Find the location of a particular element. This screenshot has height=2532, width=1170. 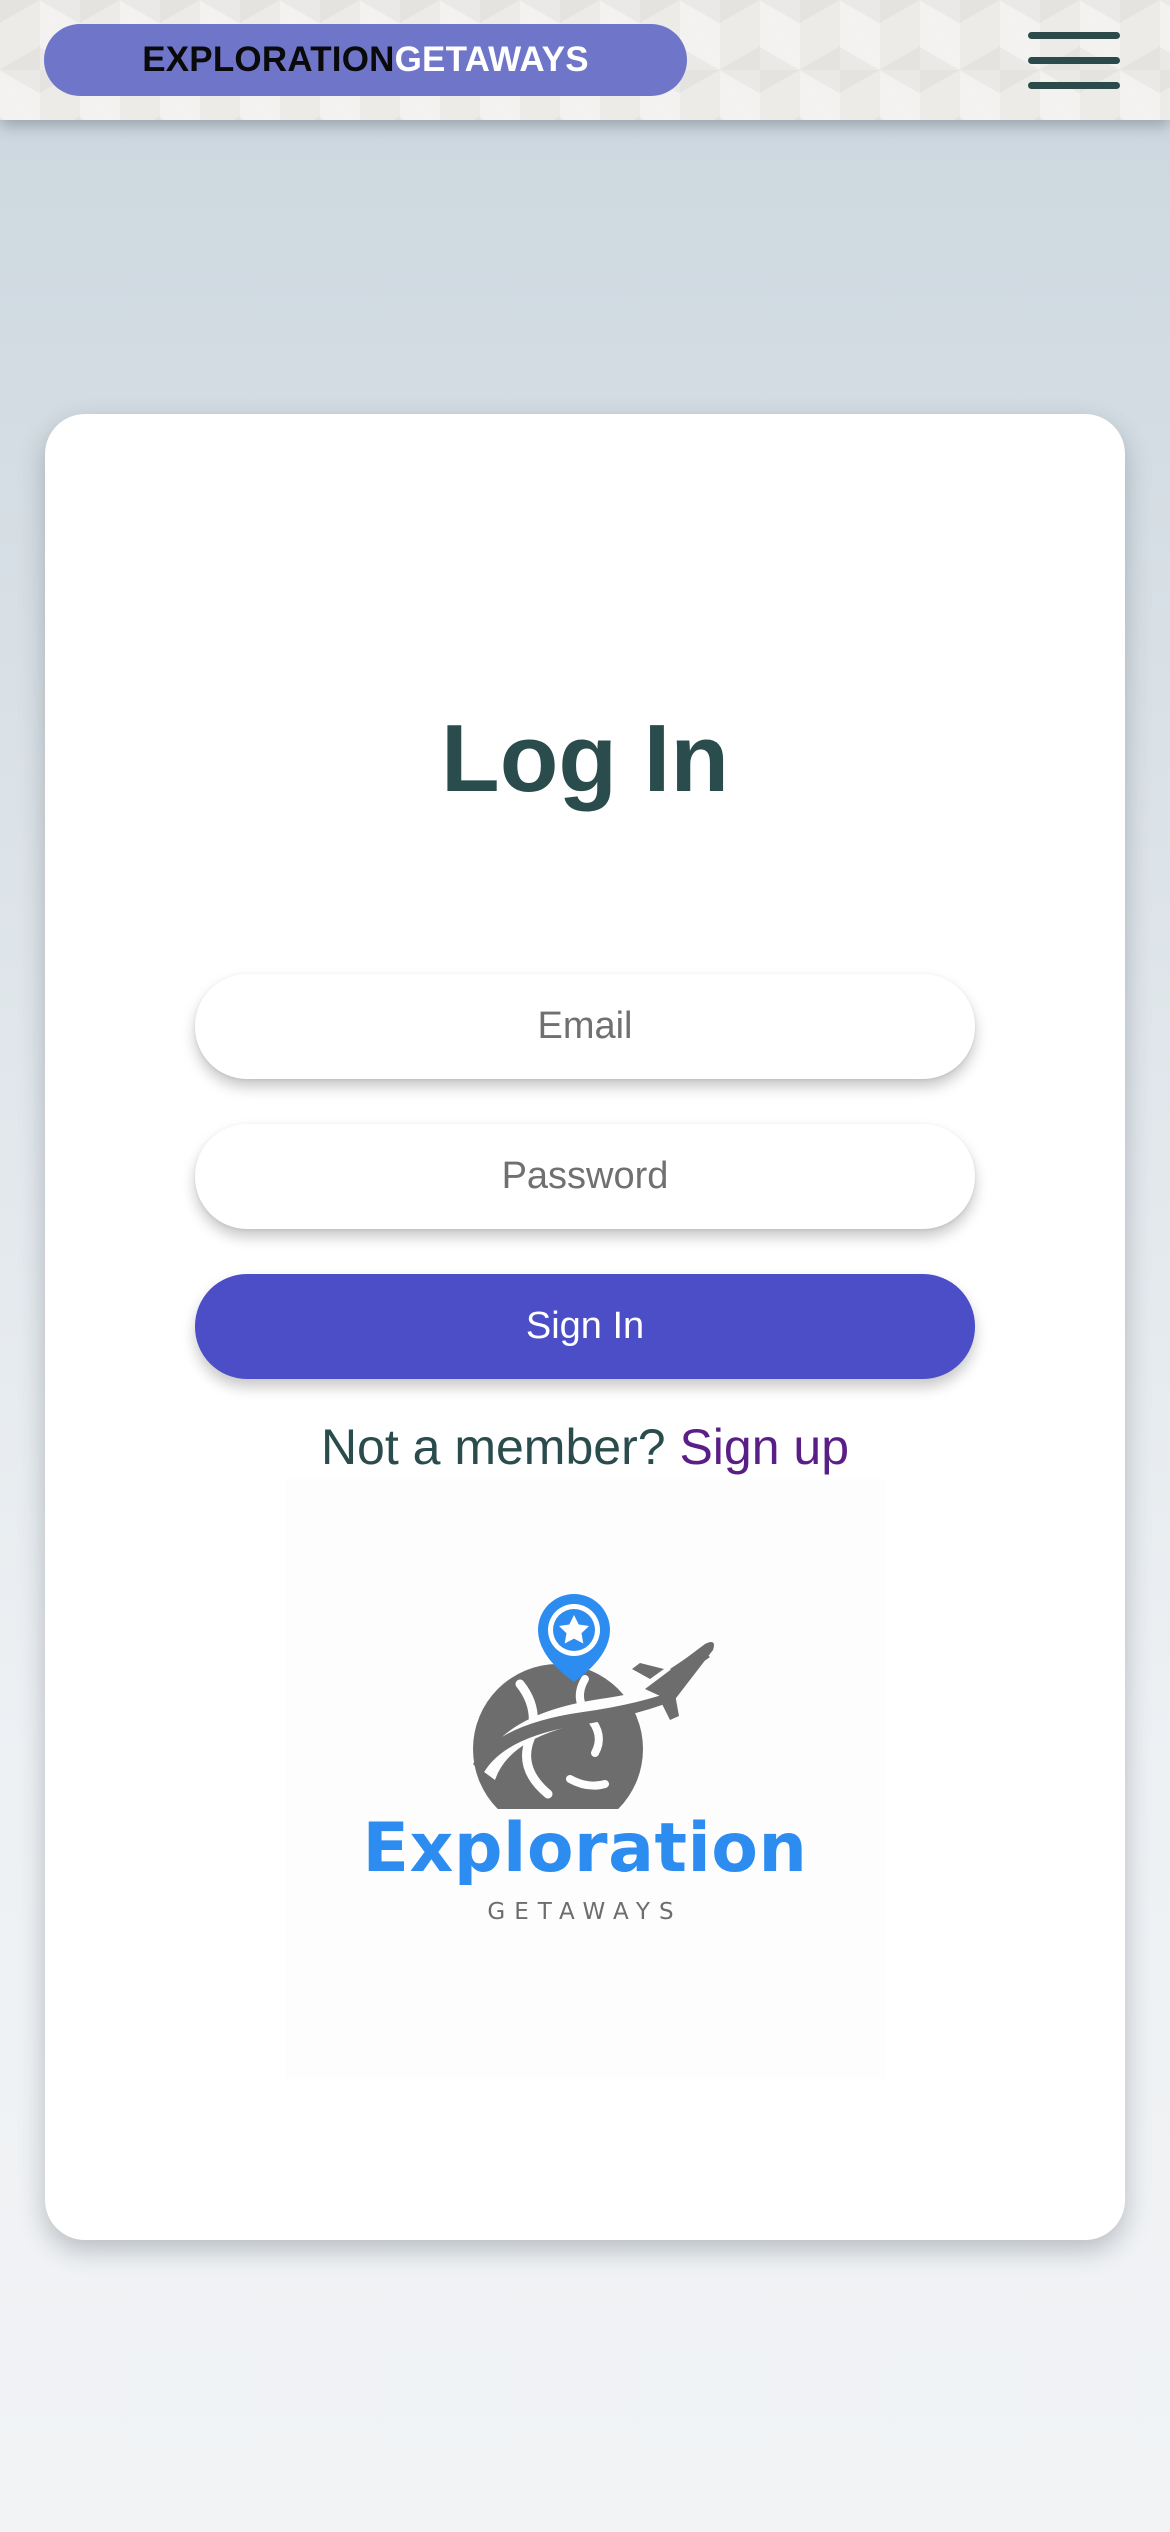

email-field is located at coordinates (585, 1026).